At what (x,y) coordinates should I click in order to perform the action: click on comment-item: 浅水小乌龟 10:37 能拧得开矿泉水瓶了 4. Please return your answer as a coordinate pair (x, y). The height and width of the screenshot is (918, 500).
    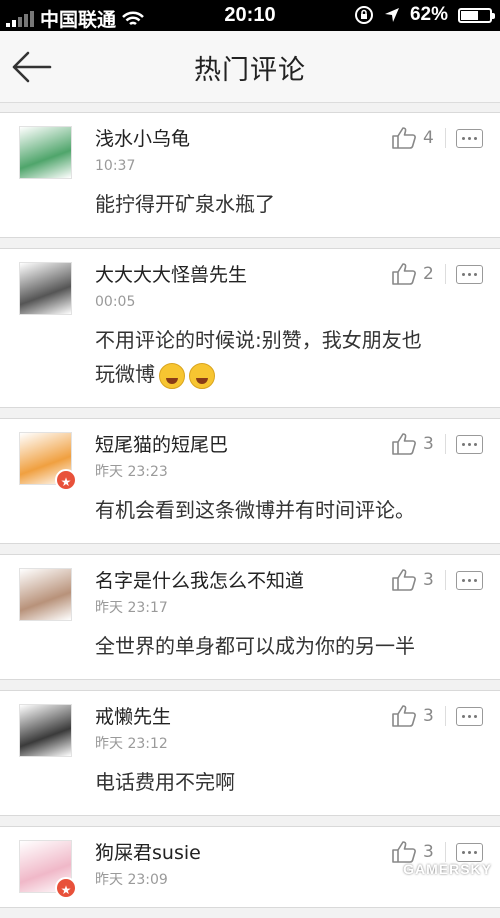
    Looking at the image, I should click on (250, 175).